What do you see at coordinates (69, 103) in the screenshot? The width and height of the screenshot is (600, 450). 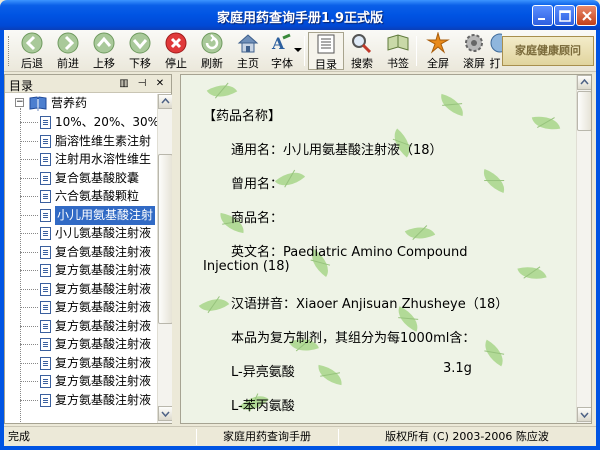 I see `tree-root-label: 营养药` at bounding box center [69, 103].